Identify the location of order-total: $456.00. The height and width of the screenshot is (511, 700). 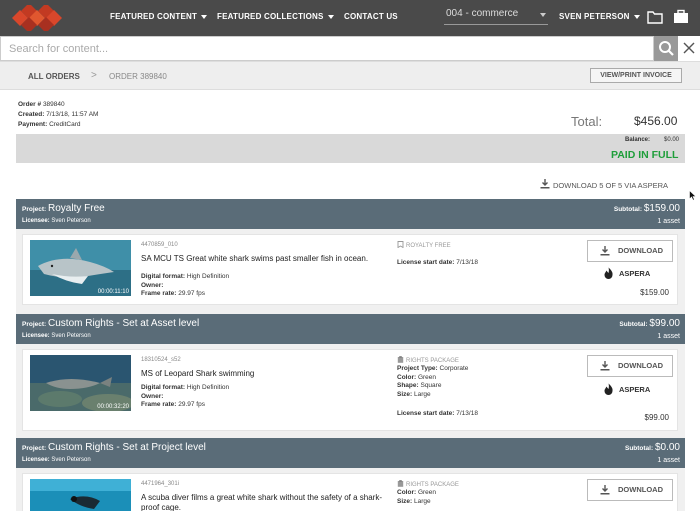
(656, 121).